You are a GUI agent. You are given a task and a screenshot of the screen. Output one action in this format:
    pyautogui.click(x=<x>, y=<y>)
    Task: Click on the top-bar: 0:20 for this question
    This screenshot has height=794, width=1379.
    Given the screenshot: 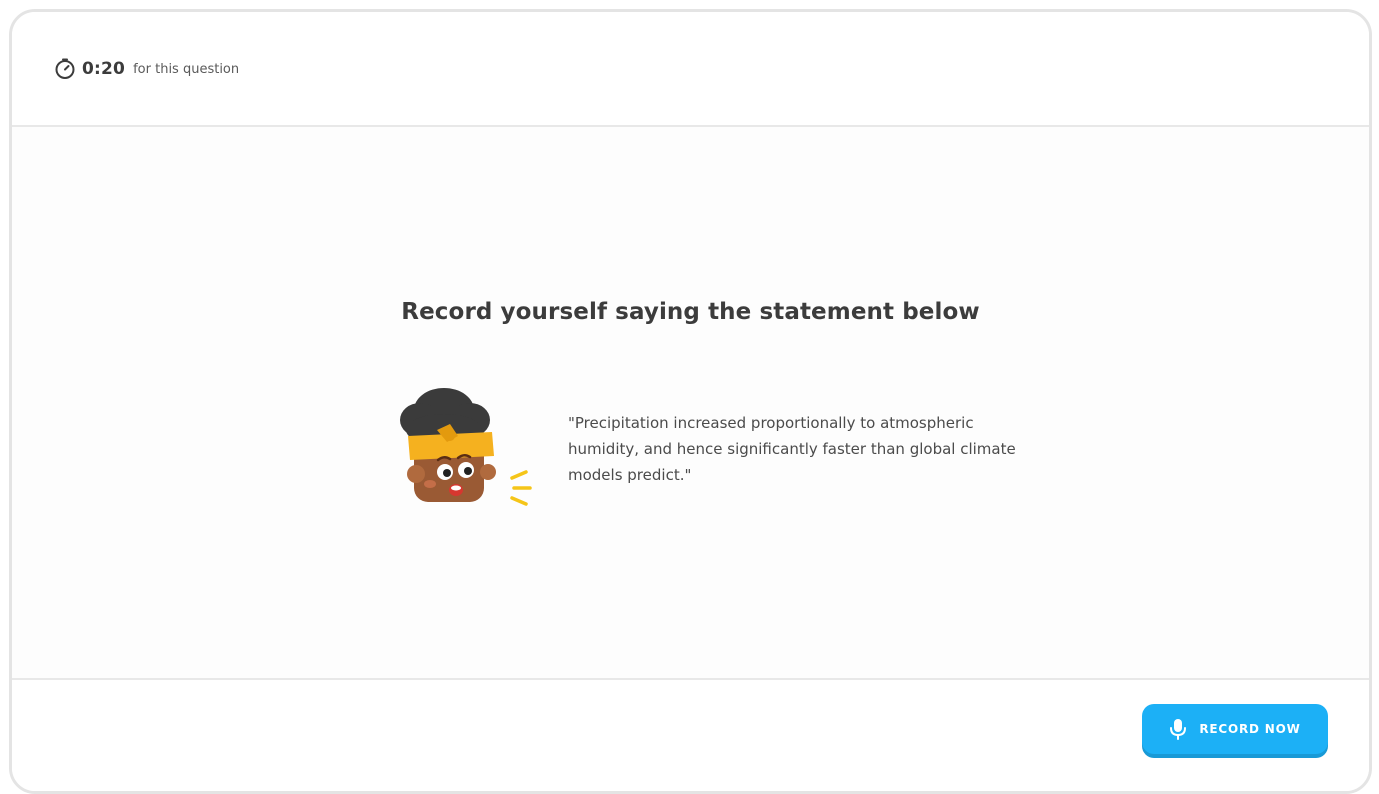 What is the action you would take?
    pyautogui.click(x=690, y=69)
    